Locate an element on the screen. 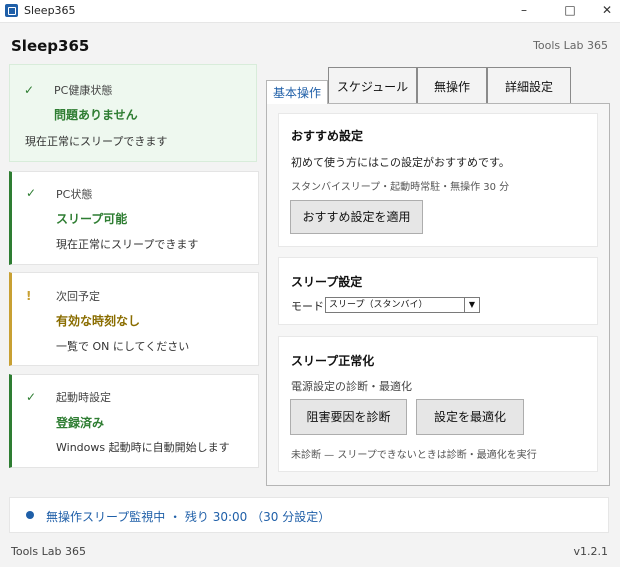 Image resolution: width=620 pixels, height=567 pixels. minimize-button: – is located at coordinates (524, 11).